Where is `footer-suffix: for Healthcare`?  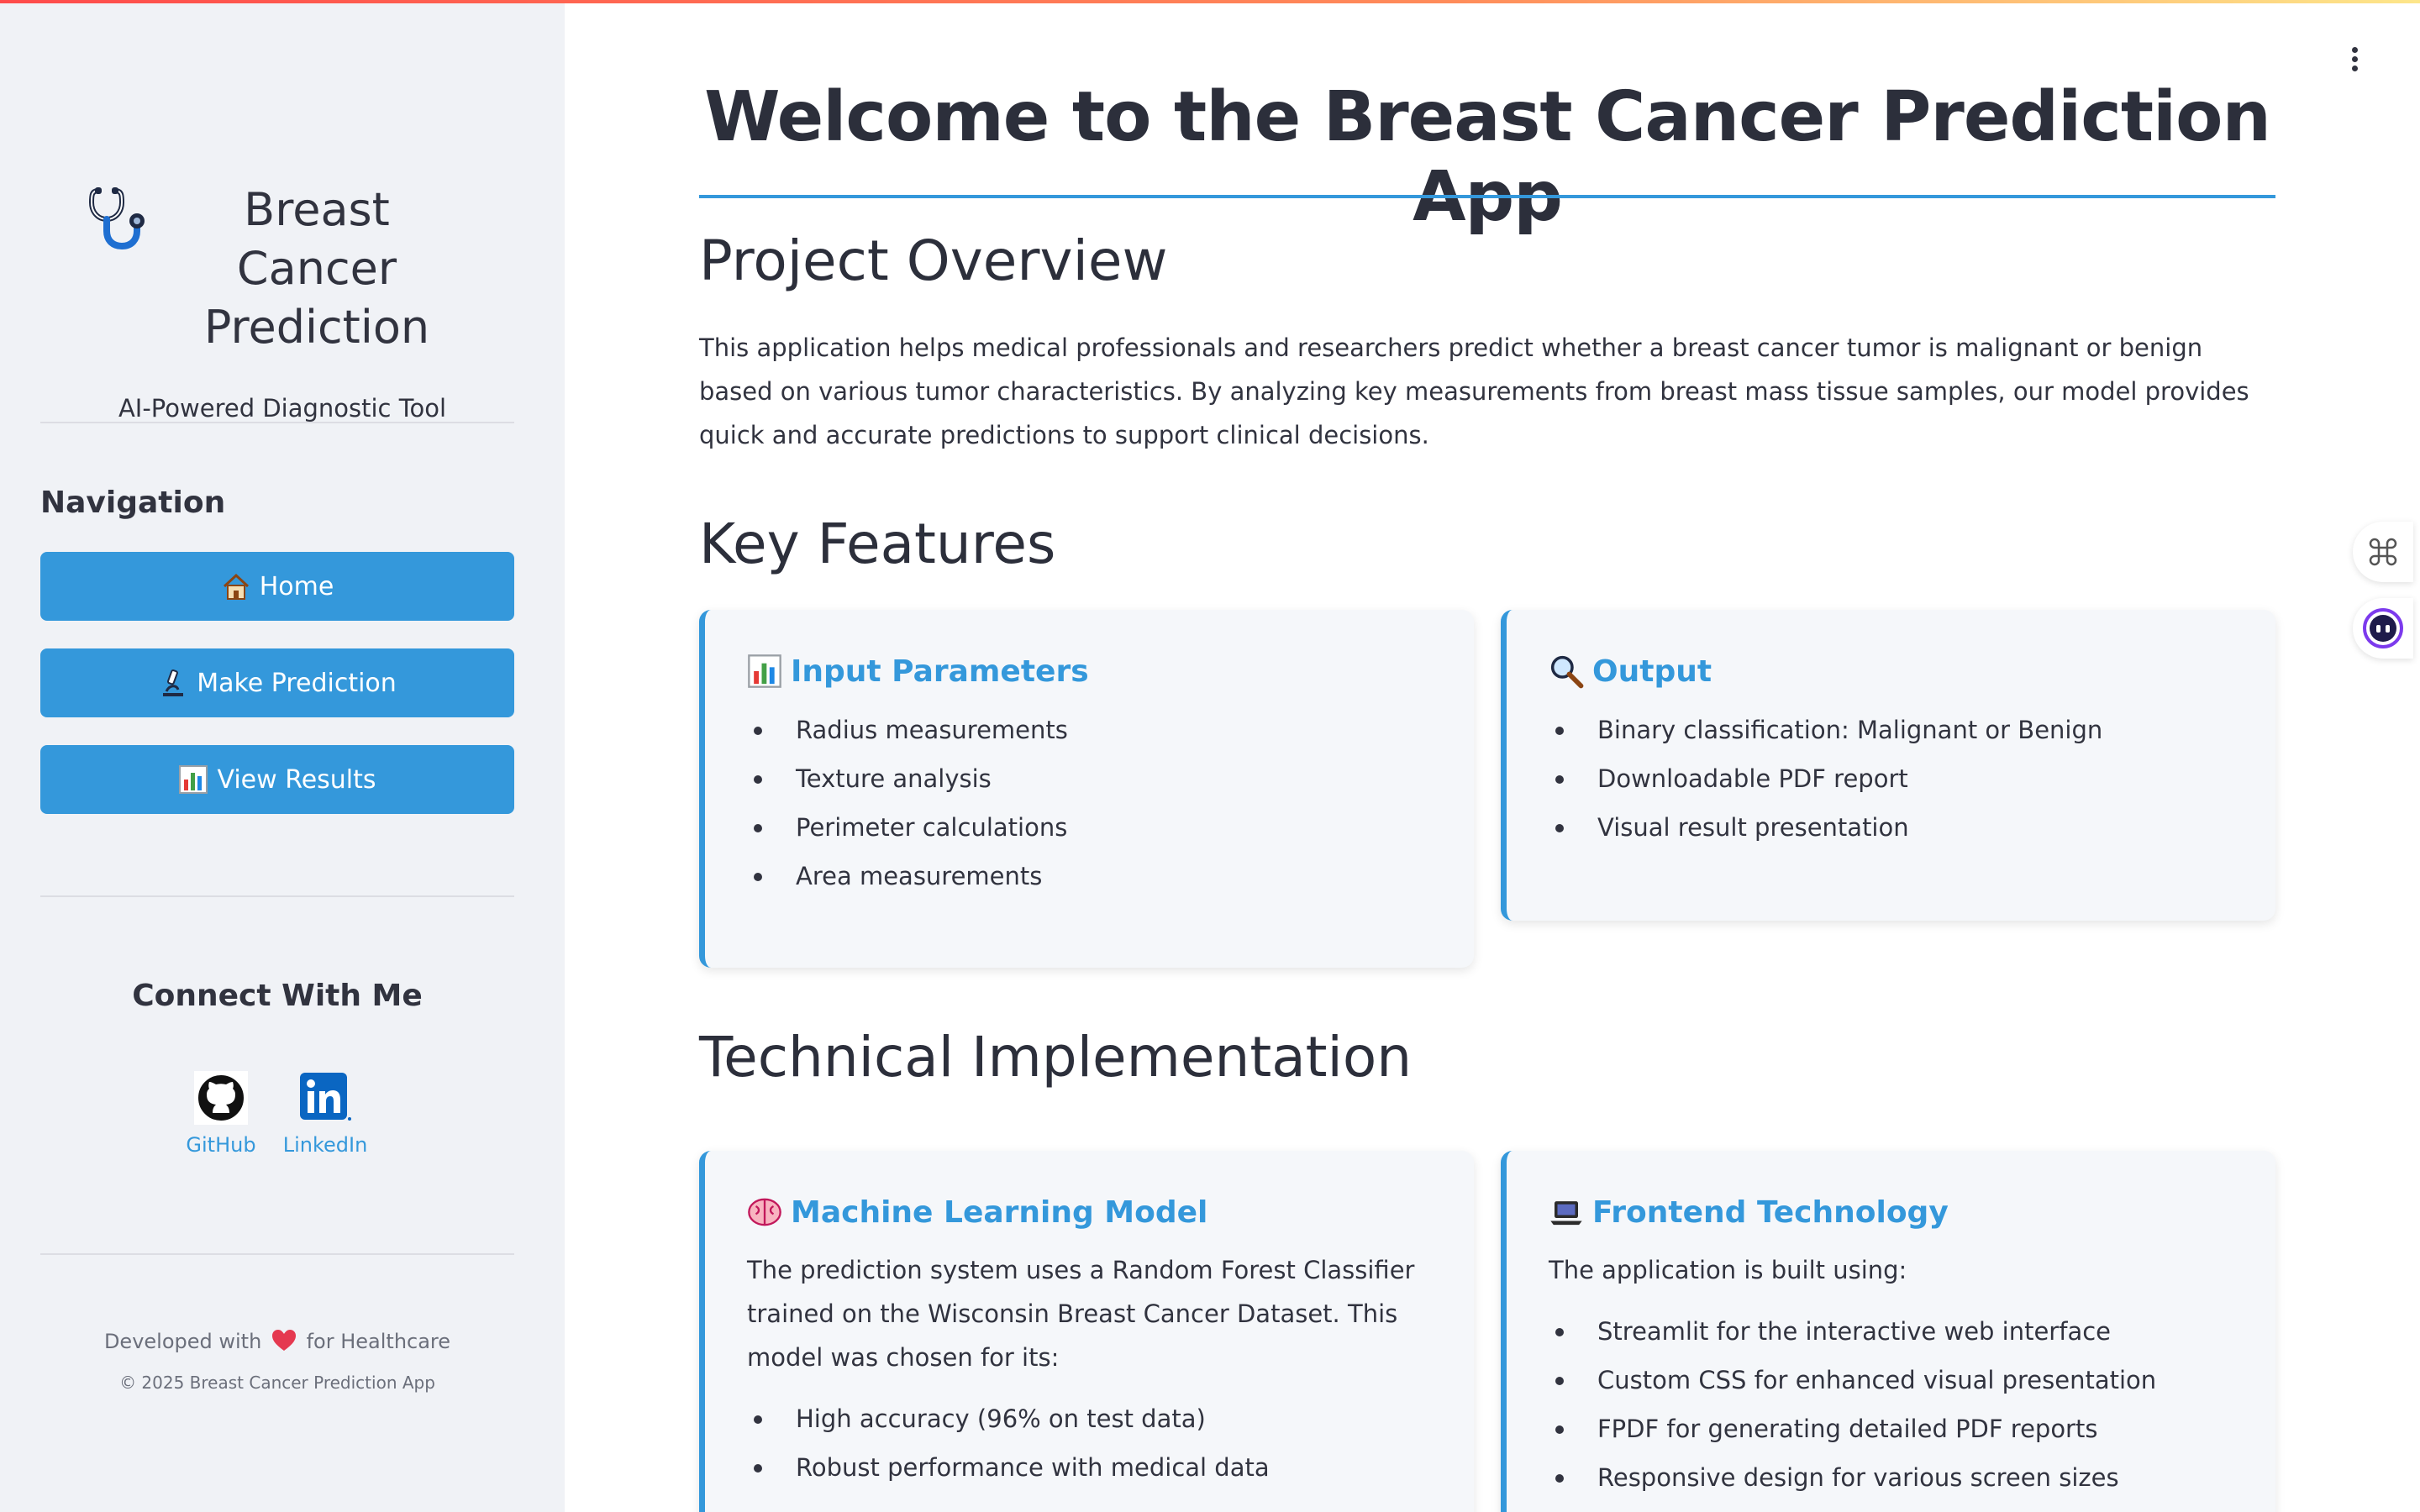 footer-suffix: for Healthcare is located at coordinates (378, 1341).